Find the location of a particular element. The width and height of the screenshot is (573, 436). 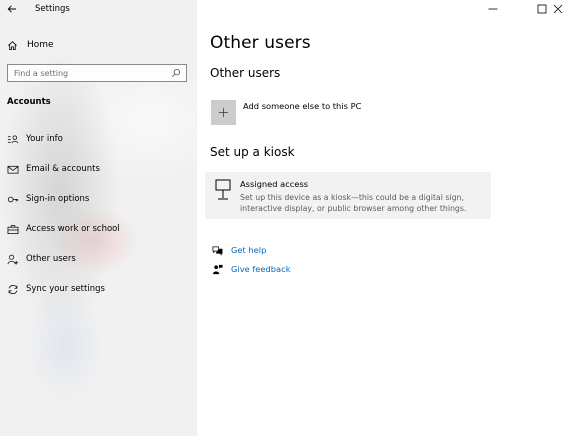

search-field is located at coordinates (97, 73).